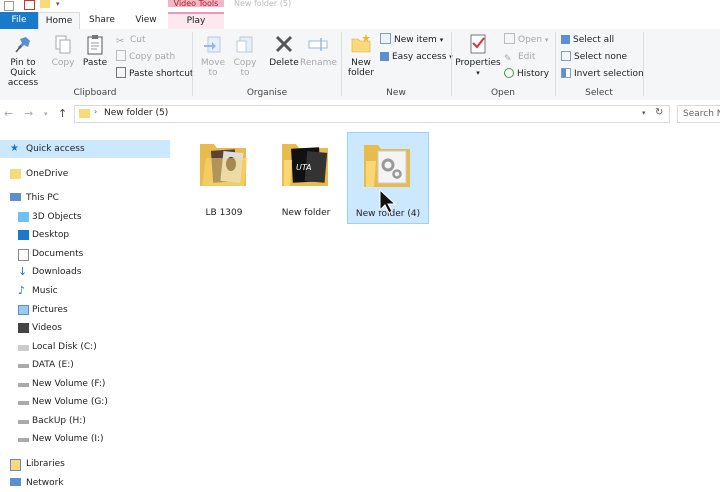 The height and width of the screenshot is (492, 720). Describe the element at coordinates (58, 254) in the screenshot. I see `sidebar-item-label: Documents` at that location.